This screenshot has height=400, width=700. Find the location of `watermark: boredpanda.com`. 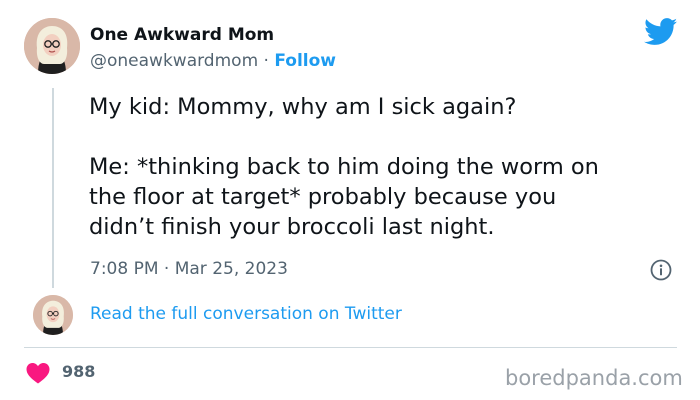

watermark: boredpanda.com is located at coordinates (594, 378).